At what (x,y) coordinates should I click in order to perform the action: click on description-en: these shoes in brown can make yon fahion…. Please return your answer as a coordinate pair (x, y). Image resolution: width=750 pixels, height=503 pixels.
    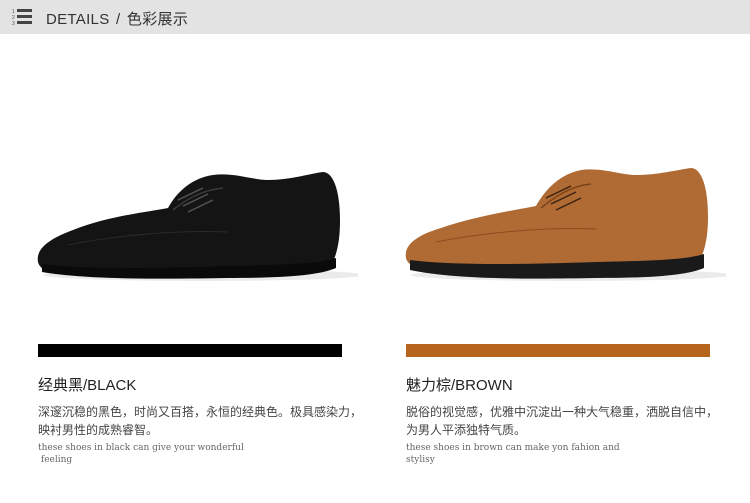
    Looking at the image, I should click on (513, 454).